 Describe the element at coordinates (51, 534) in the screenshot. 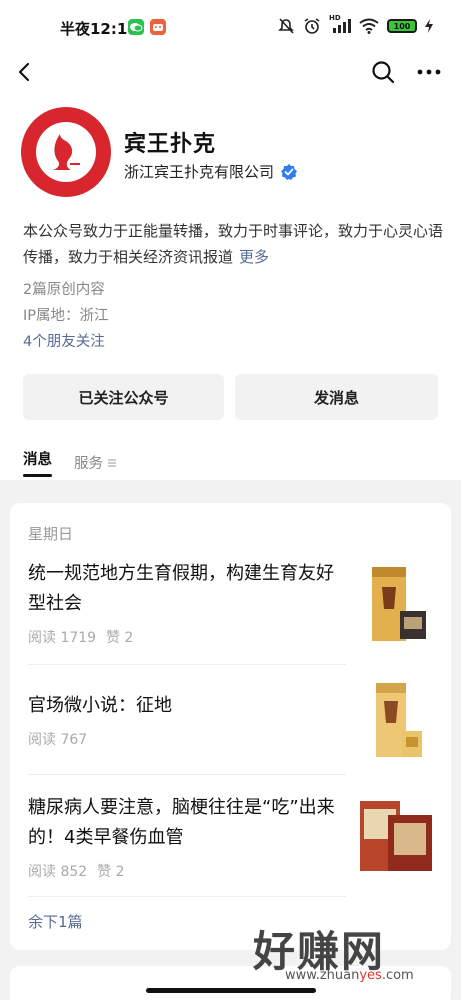

I see `card-day-label: 星期日` at that location.